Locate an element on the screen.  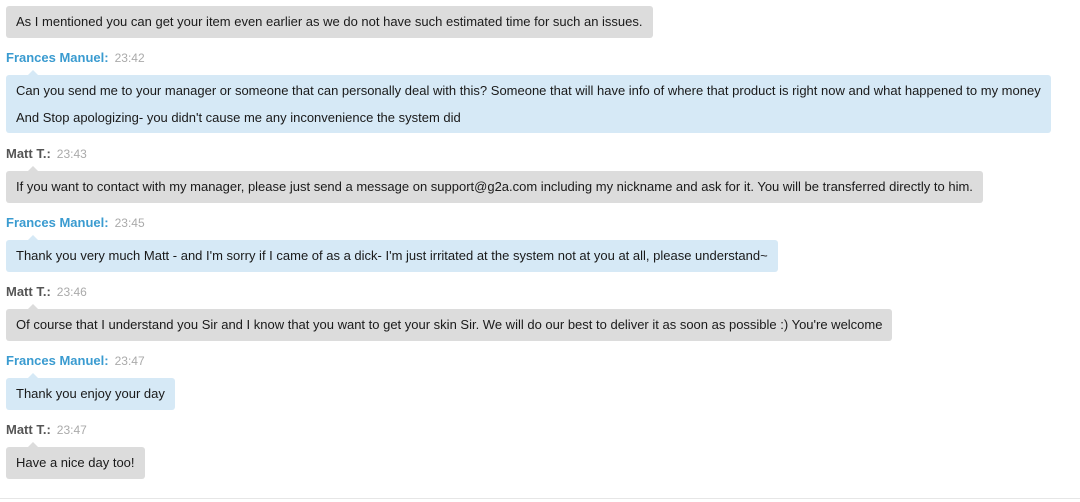
timestamp: 23:42 is located at coordinates (129, 58).